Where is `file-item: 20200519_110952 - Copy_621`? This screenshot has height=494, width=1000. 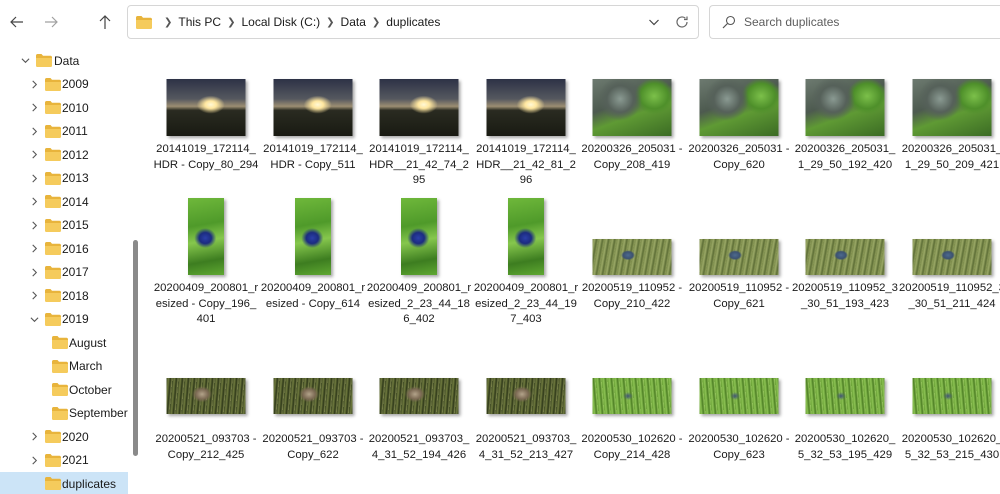
file-item: 20200519_110952 - Copy_621 is located at coordinates (739, 269).